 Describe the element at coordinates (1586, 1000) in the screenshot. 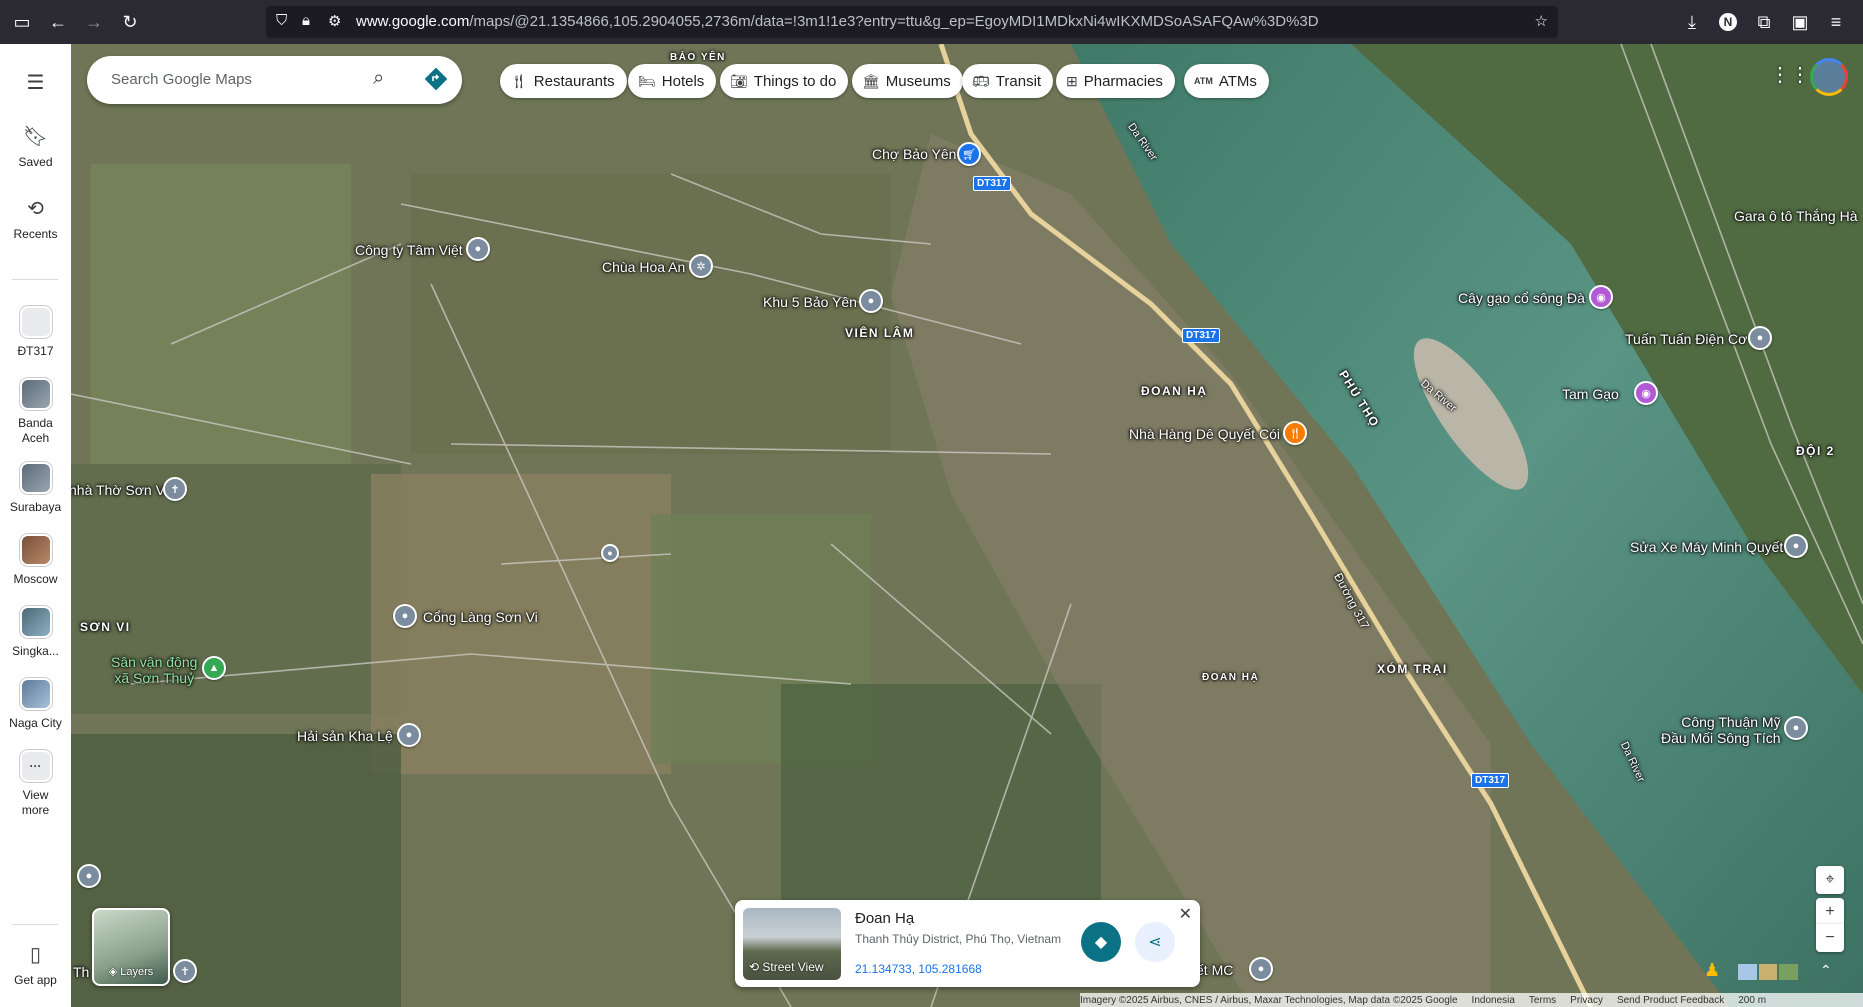

I see `privacy-link: Privacy` at that location.